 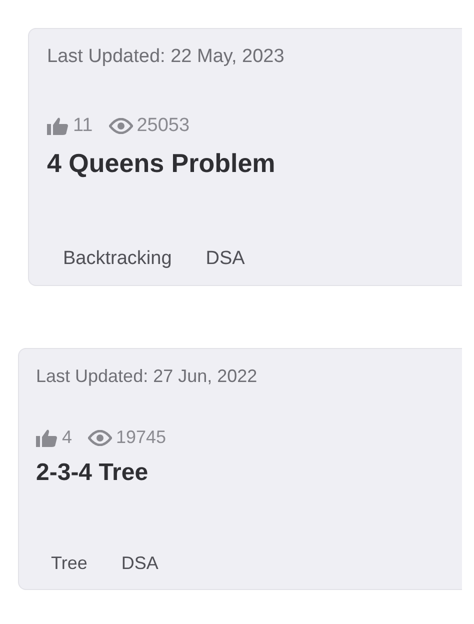 What do you see at coordinates (69, 563) in the screenshot?
I see `tag-link: Tree` at bounding box center [69, 563].